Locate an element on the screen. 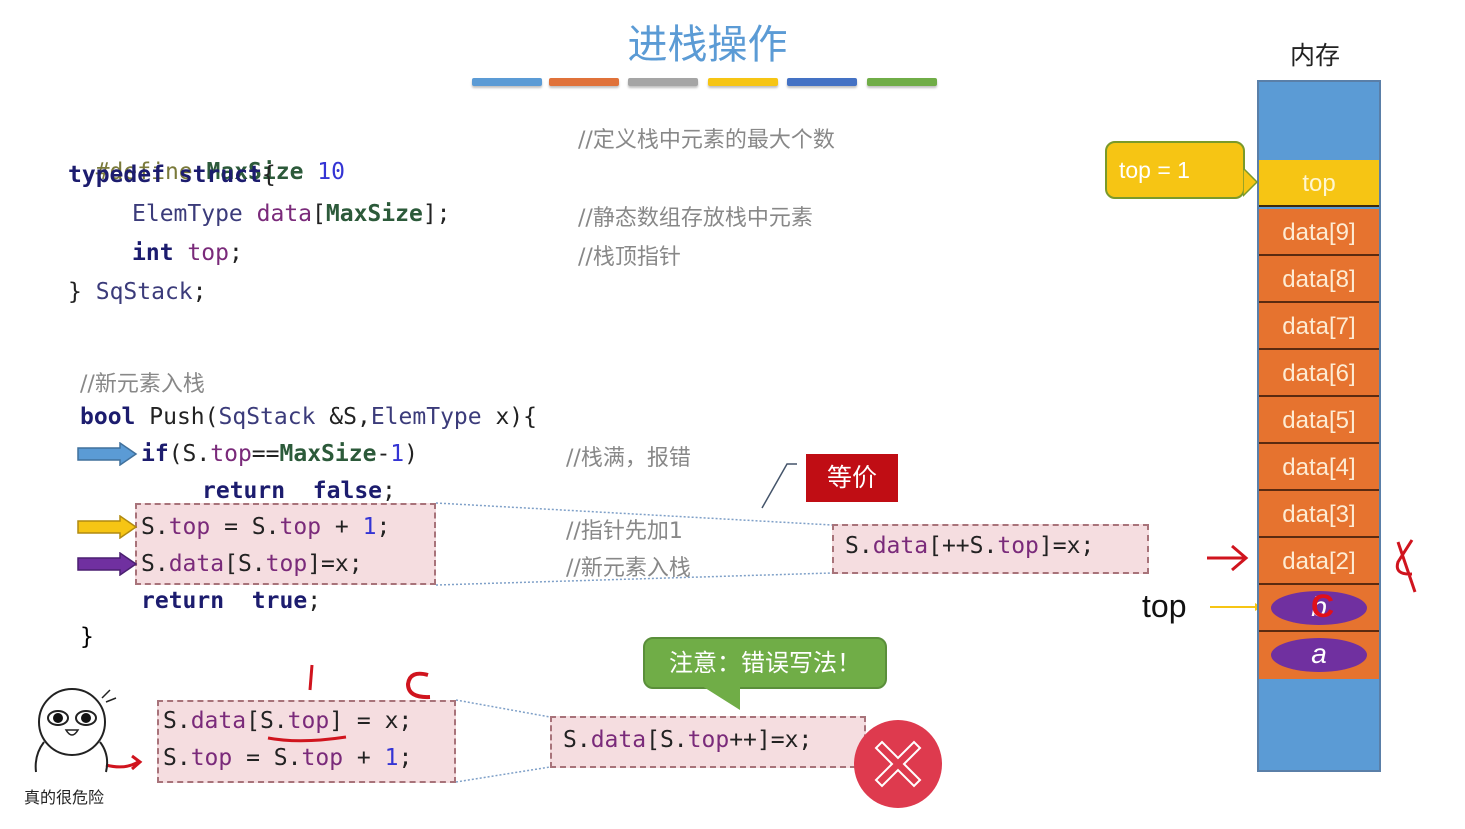 The width and height of the screenshot is (1465, 829). code-token: &S, is located at coordinates (343, 417).